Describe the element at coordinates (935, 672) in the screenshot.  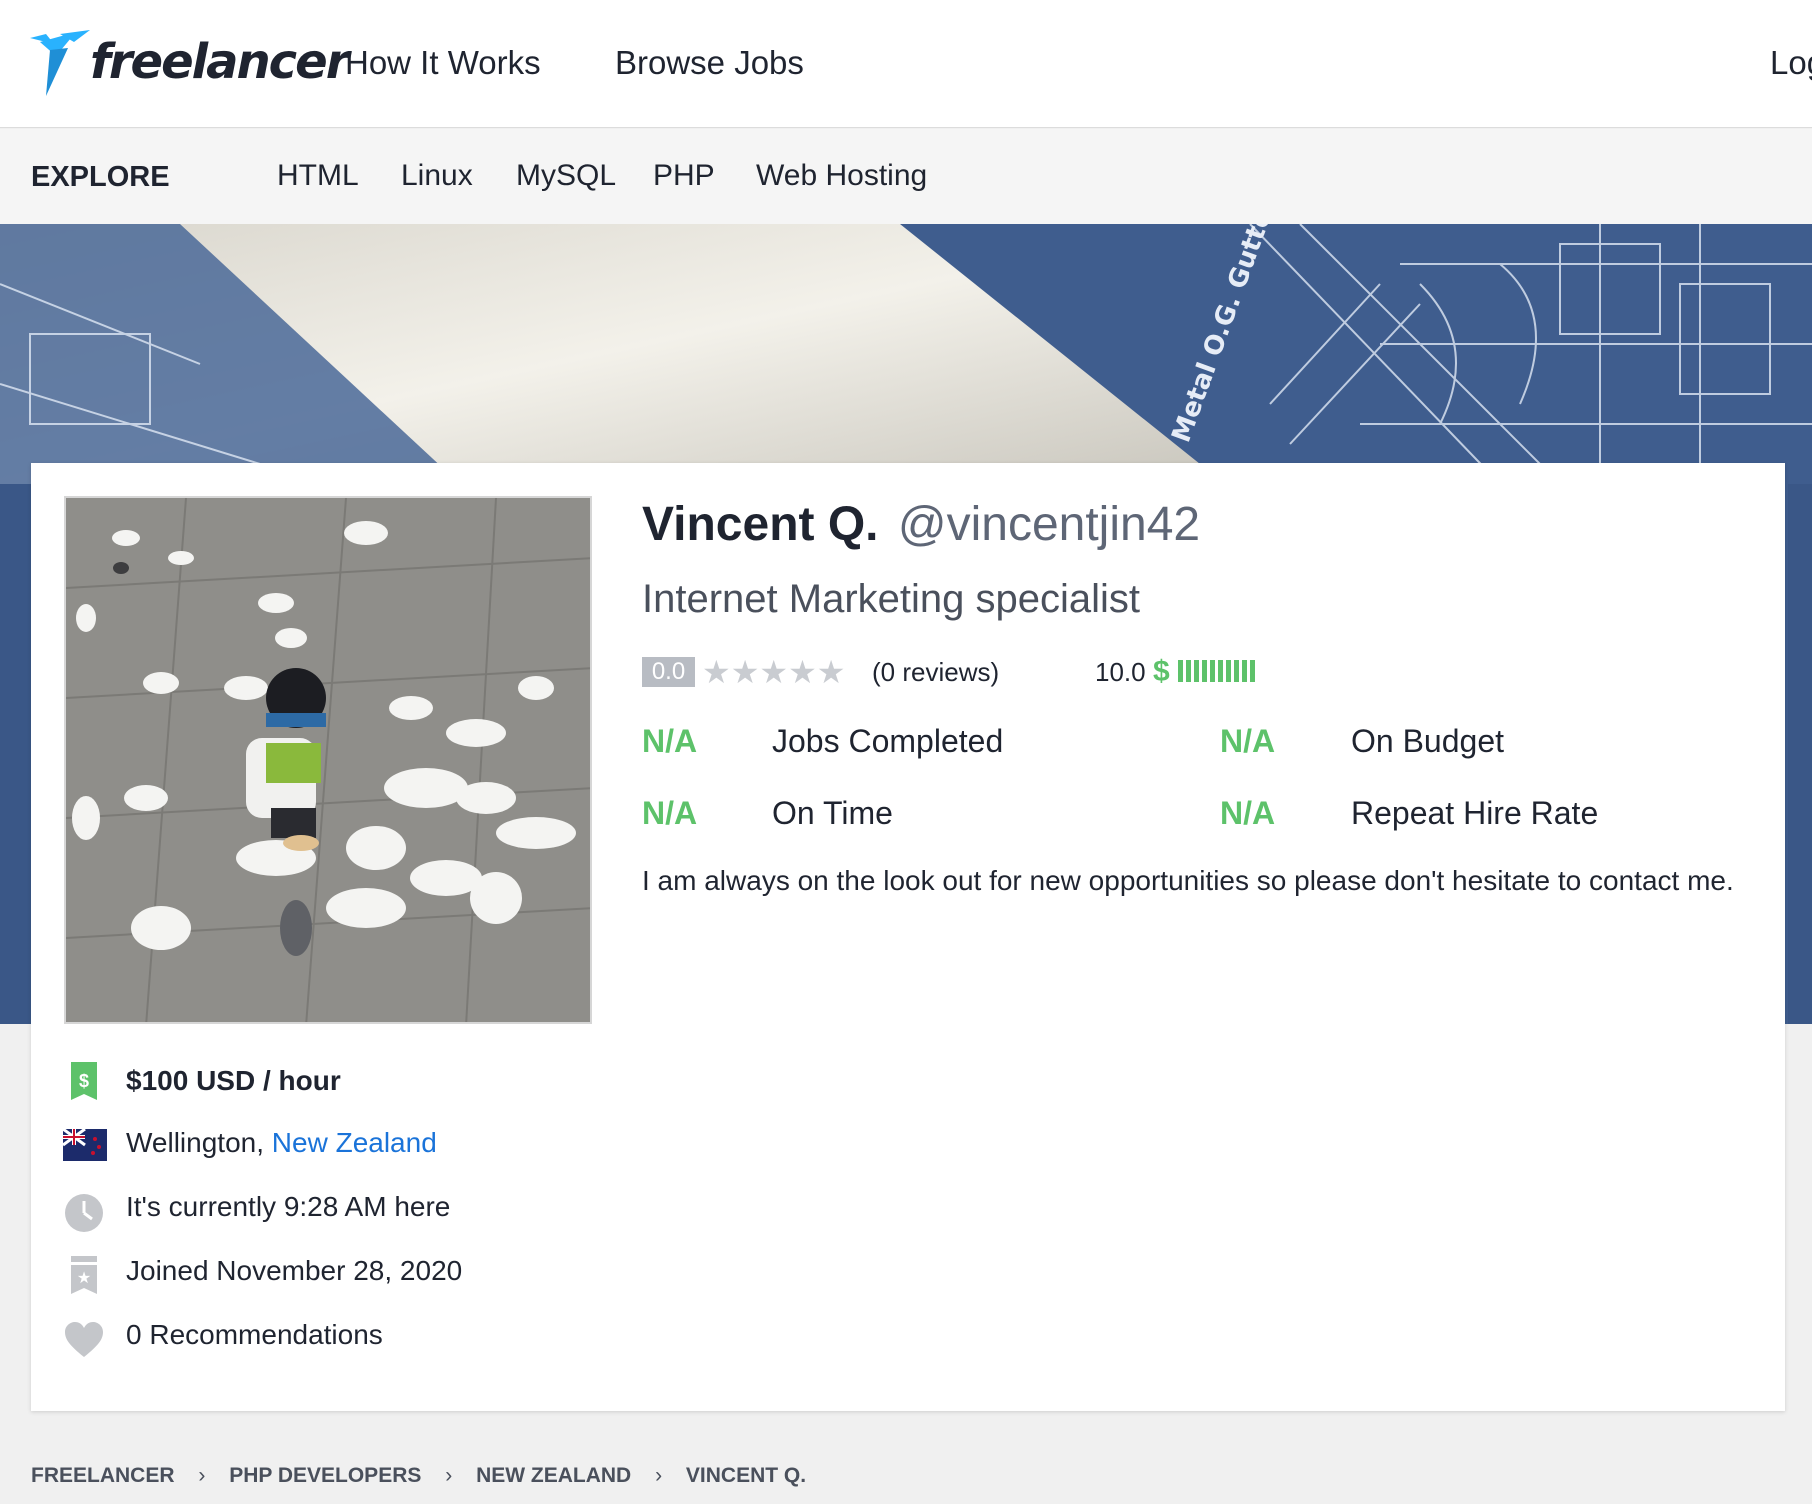
I see `reviews-count: (0 reviews)` at that location.